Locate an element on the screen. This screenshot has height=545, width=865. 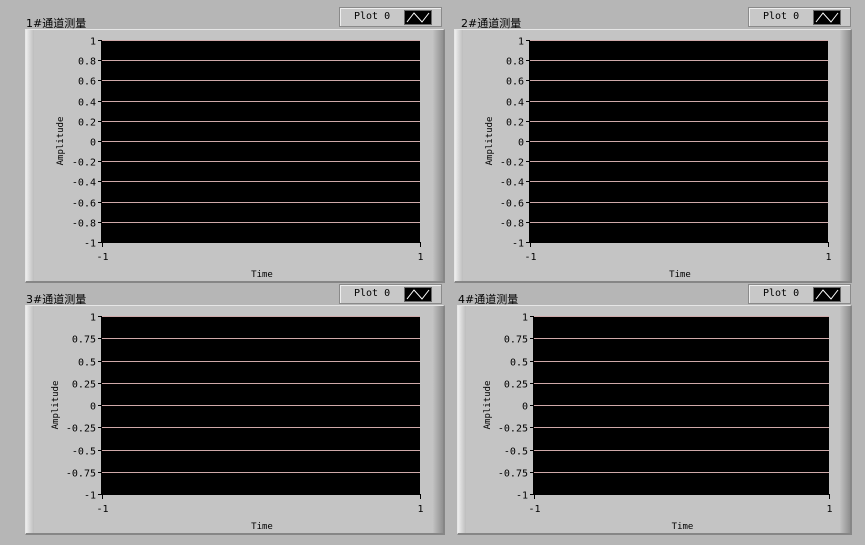
x-tick-label: 1 is located at coordinates (829, 509).